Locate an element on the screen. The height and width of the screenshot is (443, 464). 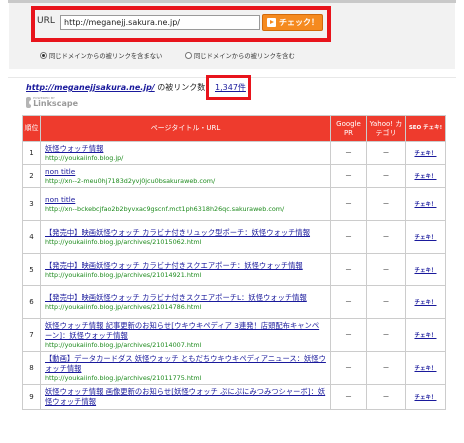
check-button-label: チェック！ is located at coordinates (299, 22).